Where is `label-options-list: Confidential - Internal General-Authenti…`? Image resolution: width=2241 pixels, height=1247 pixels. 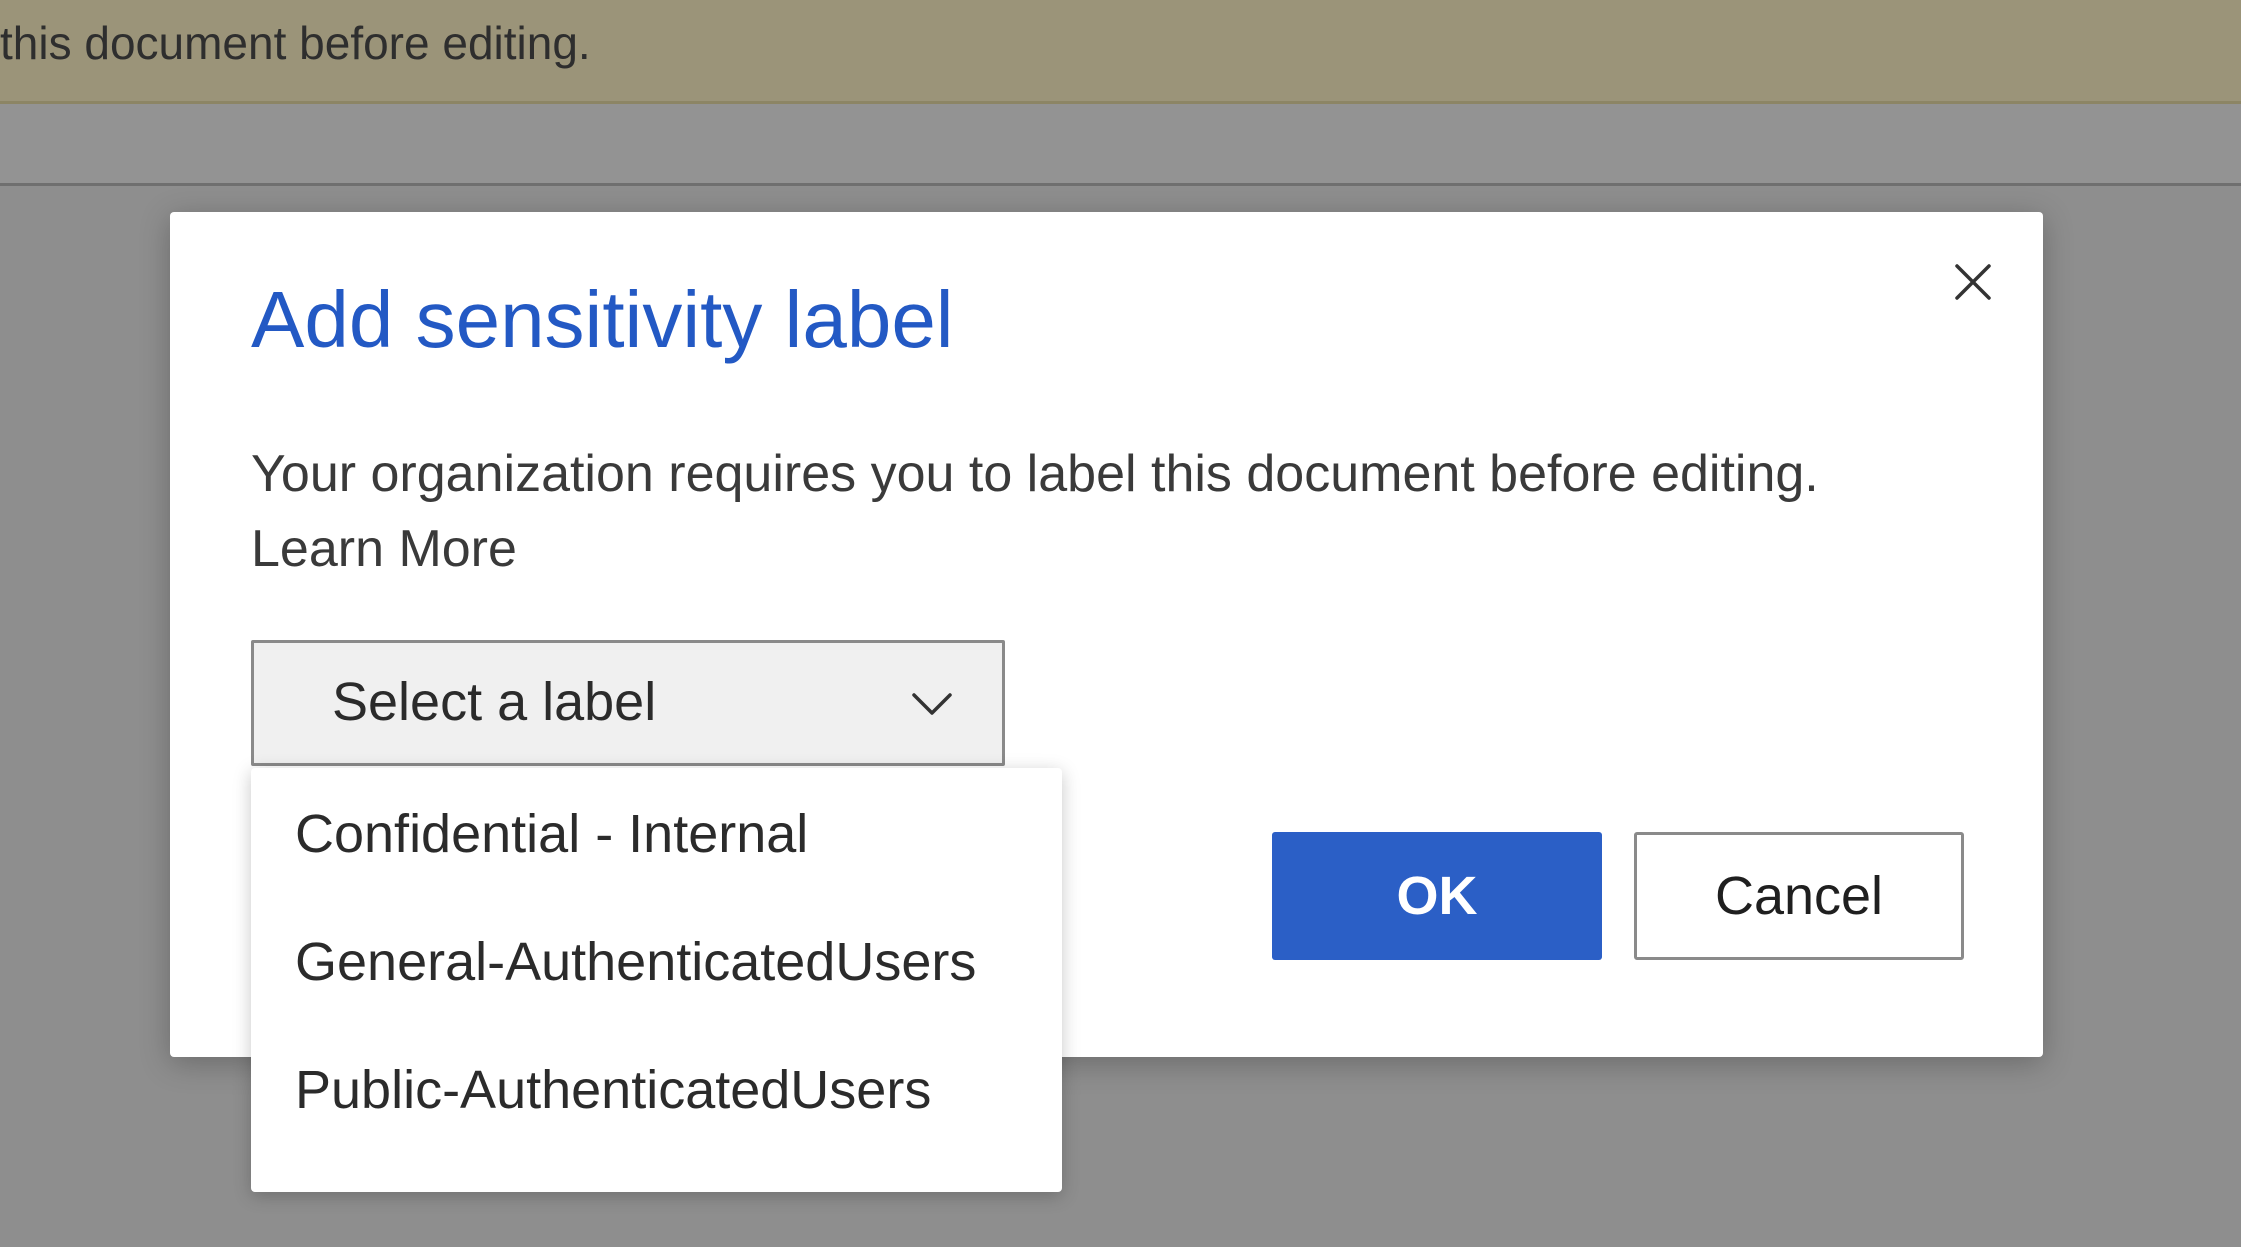 label-options-list: Confidential - Internal General-Authenti… is located at coordinates (656, 980).